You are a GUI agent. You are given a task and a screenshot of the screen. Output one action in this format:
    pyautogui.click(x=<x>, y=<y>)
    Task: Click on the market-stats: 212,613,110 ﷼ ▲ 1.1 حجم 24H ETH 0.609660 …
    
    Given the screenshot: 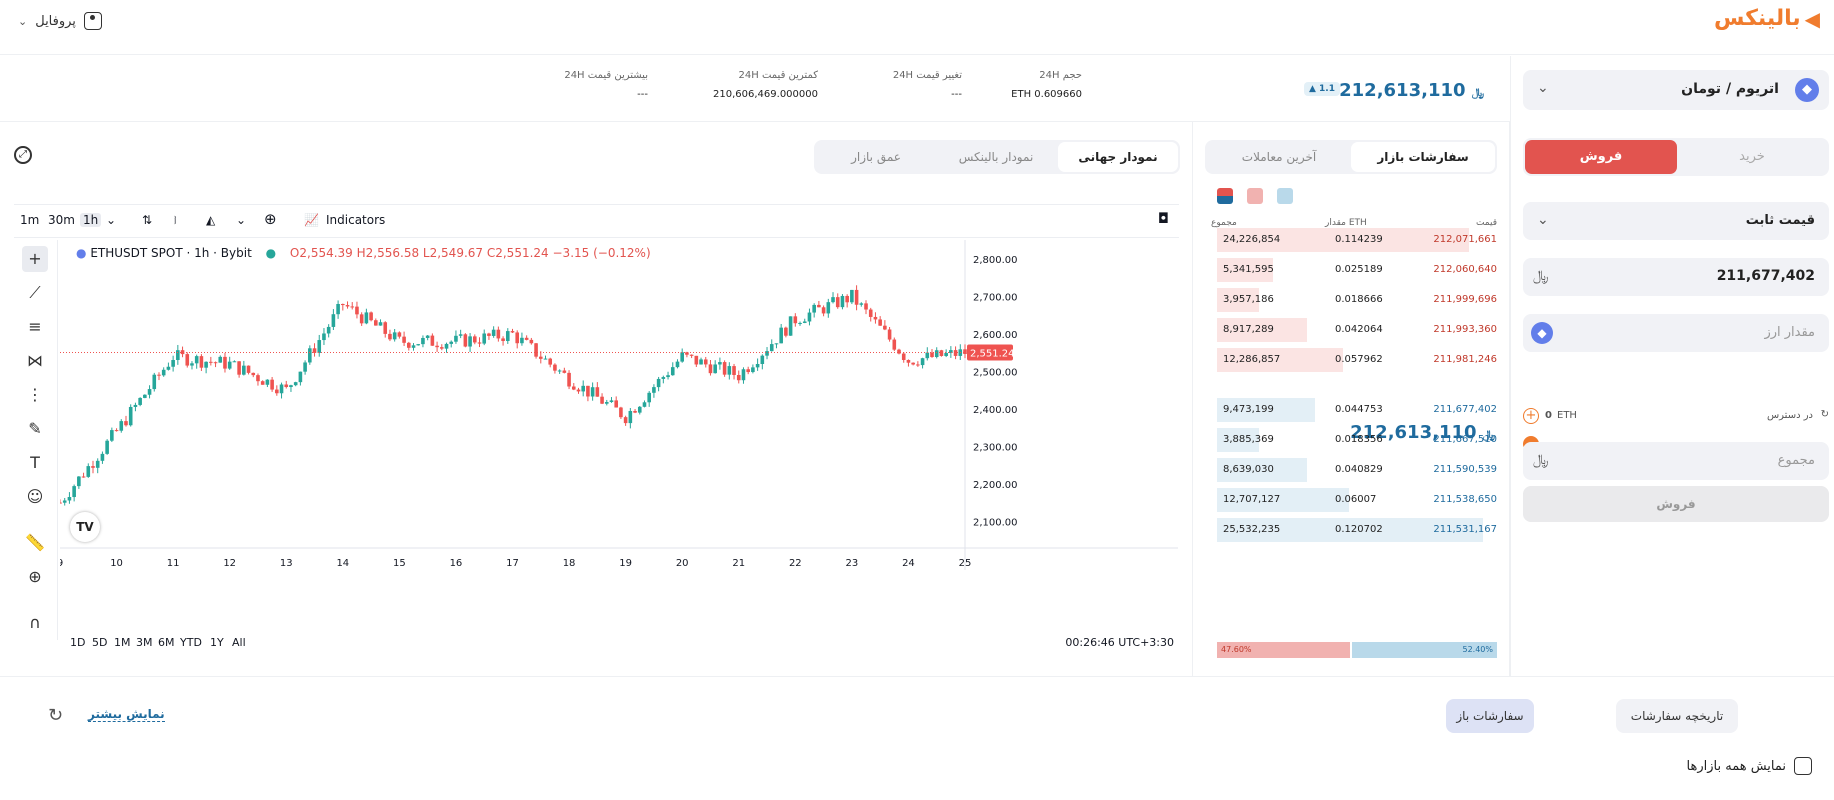 What is the action you would take?
    pyautogui.click(x=755, y=89)
    